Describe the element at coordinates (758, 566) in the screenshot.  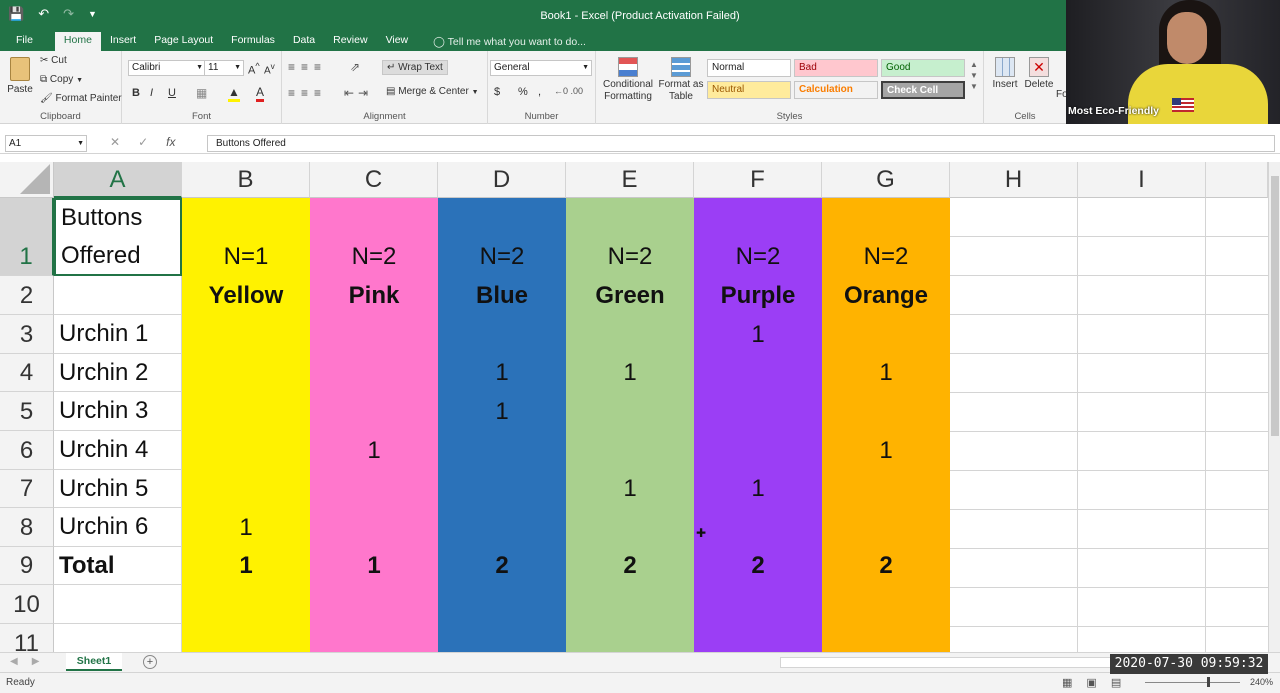
I see `cell-f9: 2` at that location.